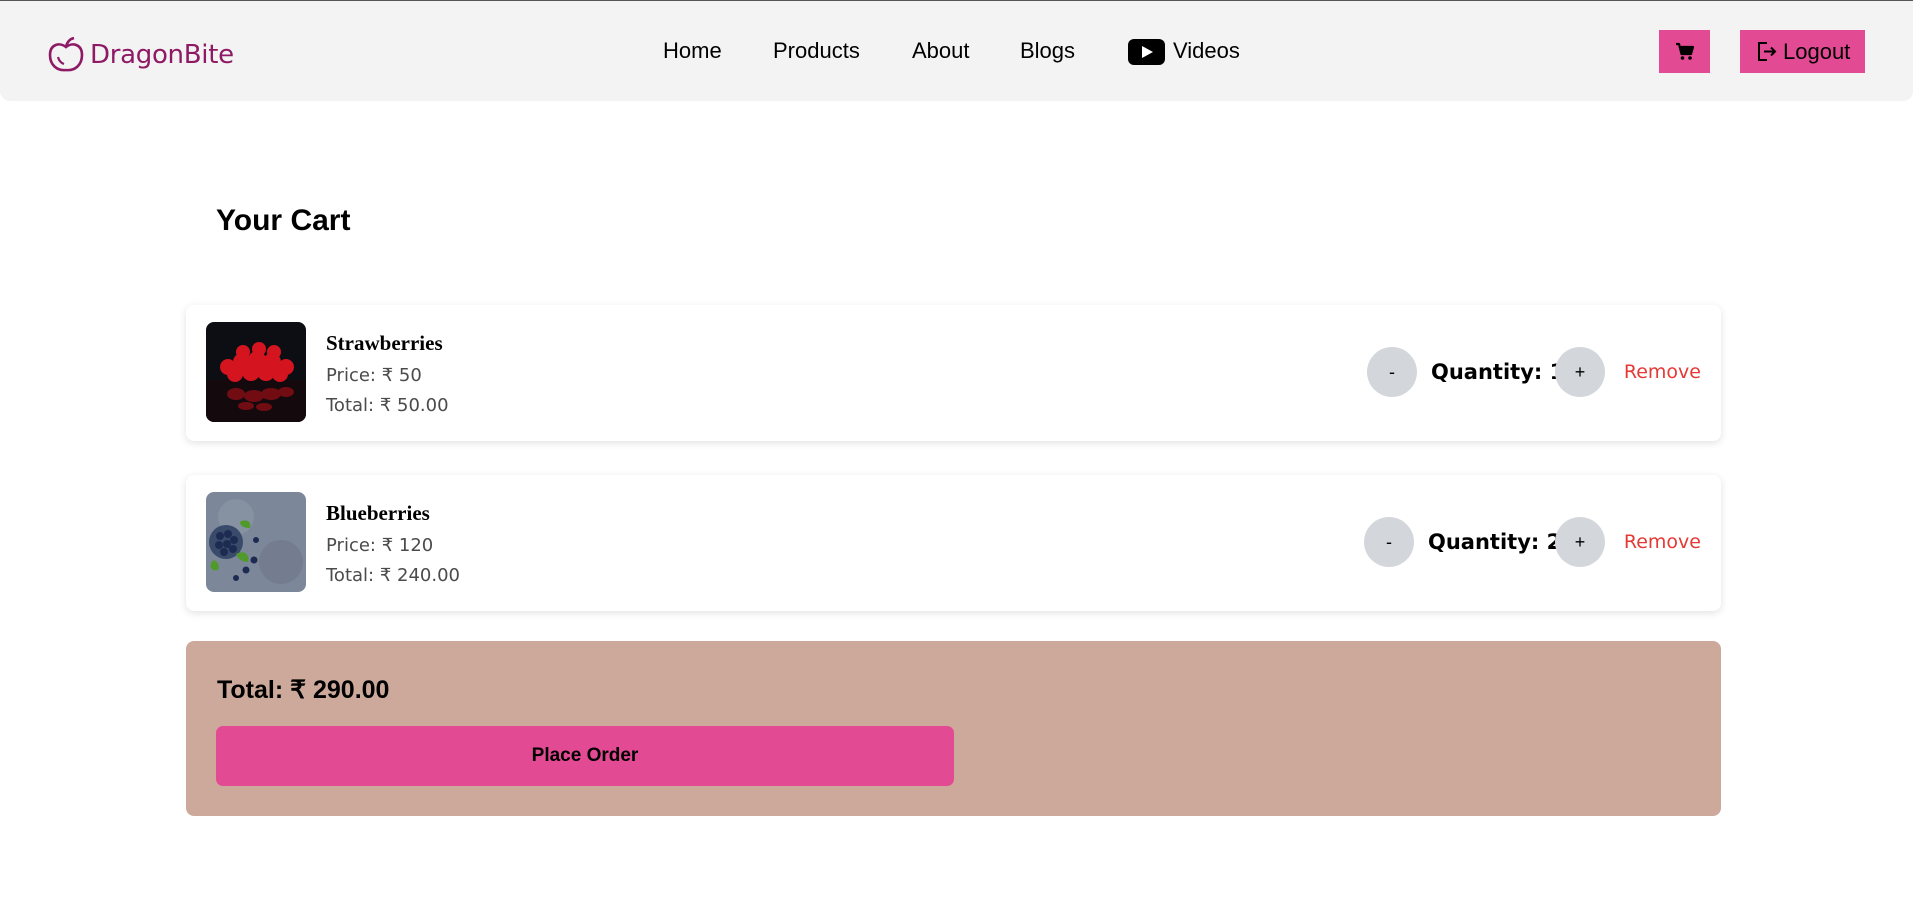 This screenshot has height=907, width=1913. I want to click on nav-blogs: Blogs, so click(1047, 51).